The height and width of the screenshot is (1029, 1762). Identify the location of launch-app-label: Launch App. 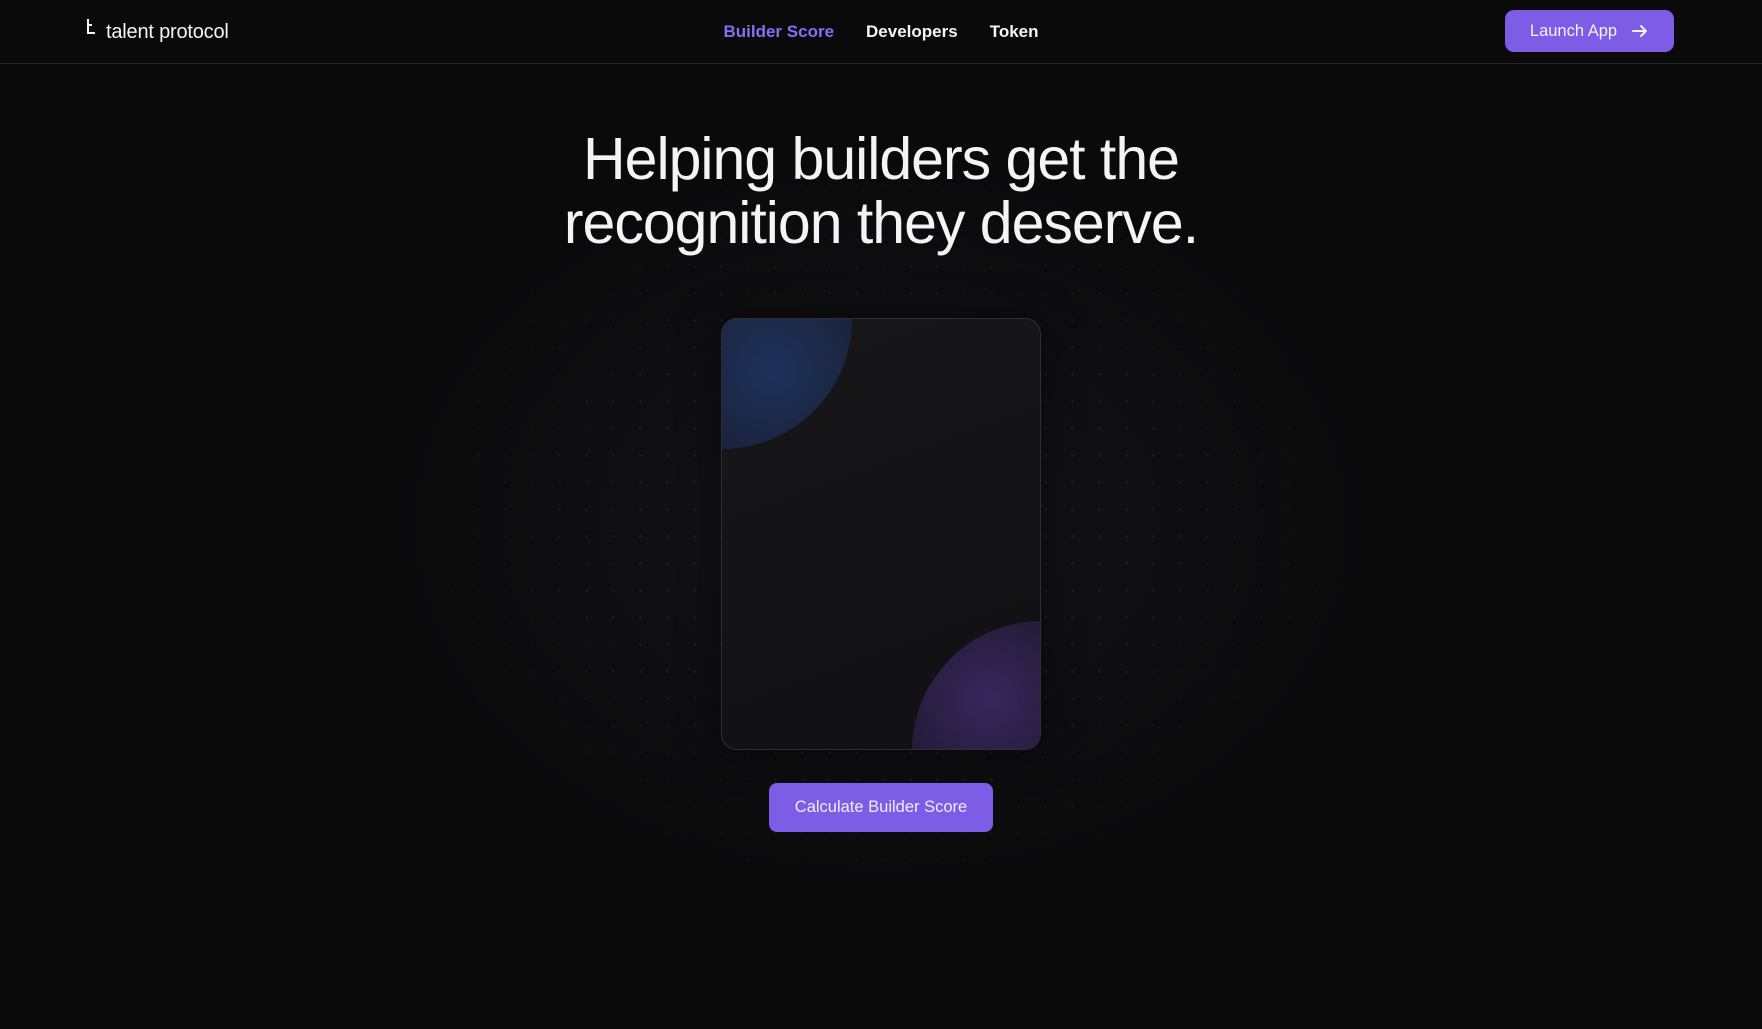
(1573, 30).